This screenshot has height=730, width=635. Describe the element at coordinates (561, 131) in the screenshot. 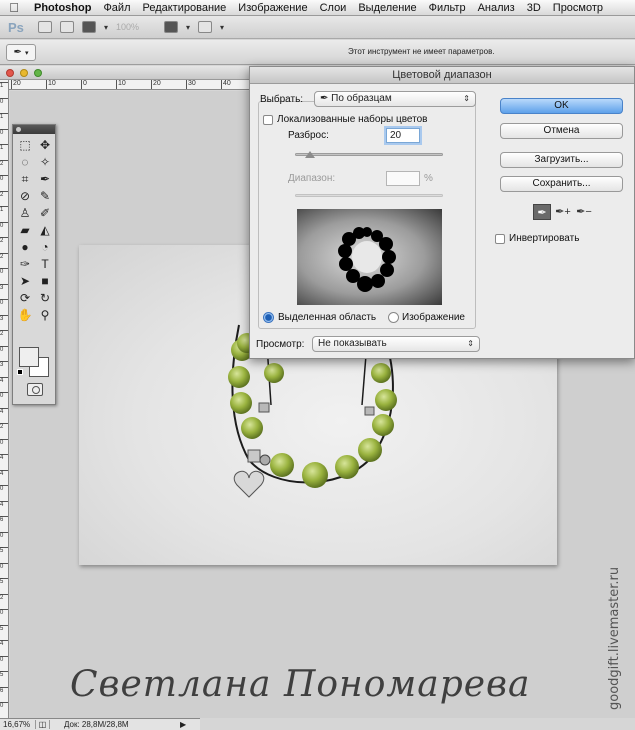

I see `cancel-button: Отмена` at that location.